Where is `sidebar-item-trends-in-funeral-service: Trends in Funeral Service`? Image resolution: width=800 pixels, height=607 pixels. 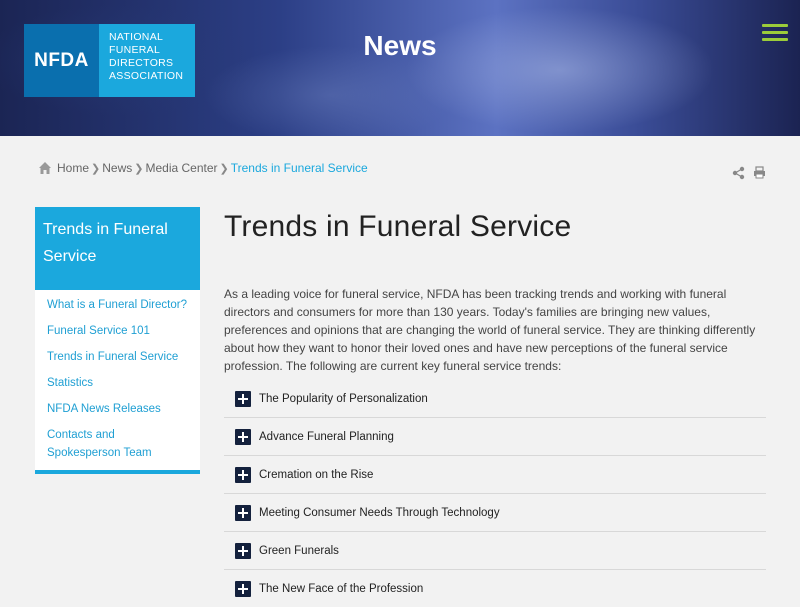 sidebar-item-trends-in-funeral-service: Trends in Funeral Service is located at coordinates (117, 357).